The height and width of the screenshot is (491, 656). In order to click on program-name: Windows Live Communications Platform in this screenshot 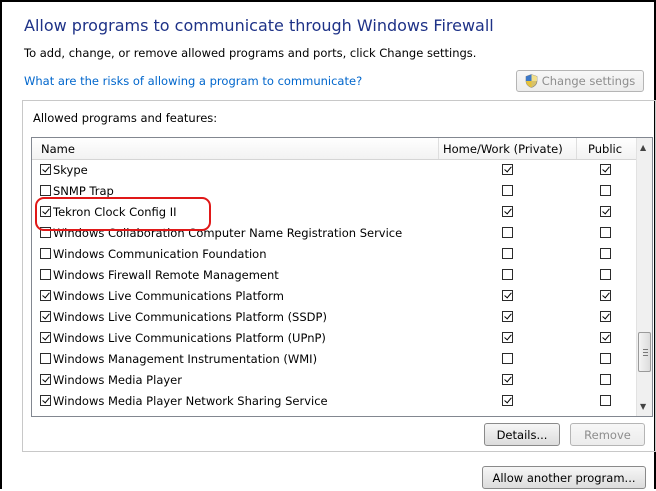, I will do `click(168, 296)`.